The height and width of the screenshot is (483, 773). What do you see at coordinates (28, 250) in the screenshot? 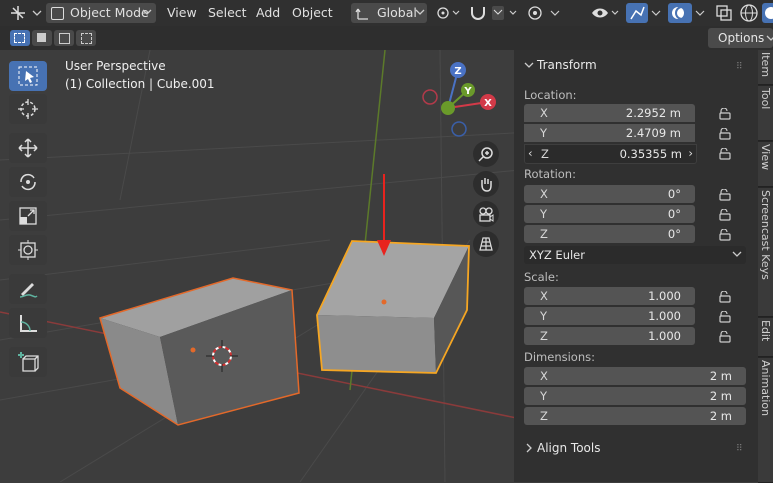
I see `tool-transform` at bounding box center [28, 250].